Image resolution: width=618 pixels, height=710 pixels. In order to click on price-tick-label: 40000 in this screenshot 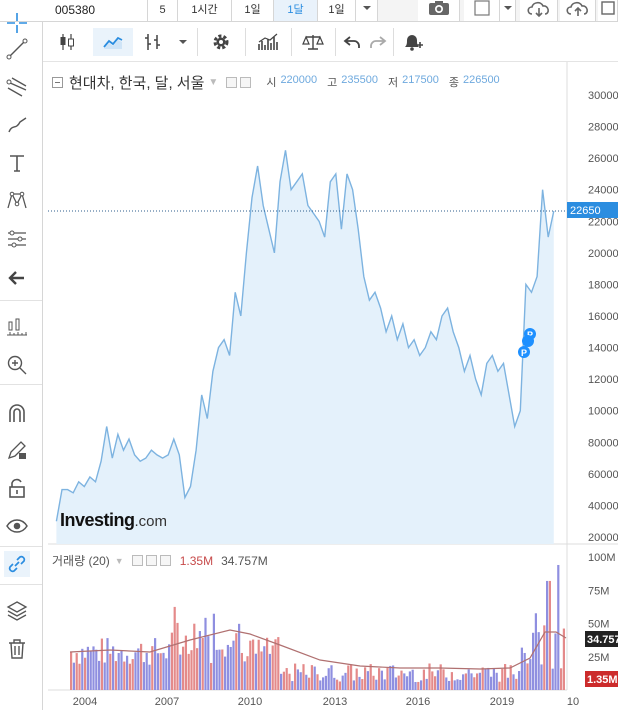, I will do `click(603, 506)`.